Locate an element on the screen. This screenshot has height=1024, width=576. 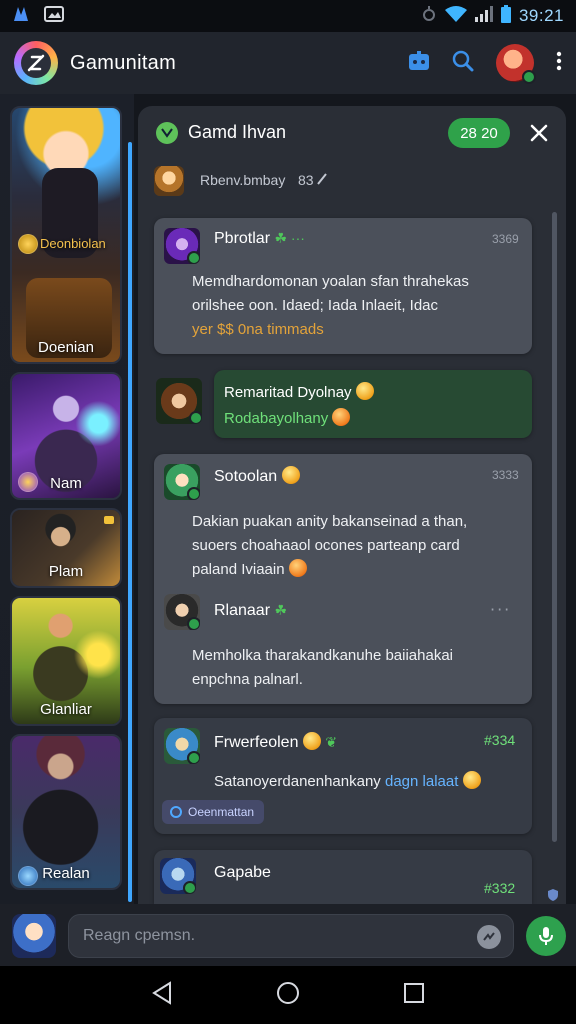
member-count-badge: 28 20 is located at coordinates (479, 133).